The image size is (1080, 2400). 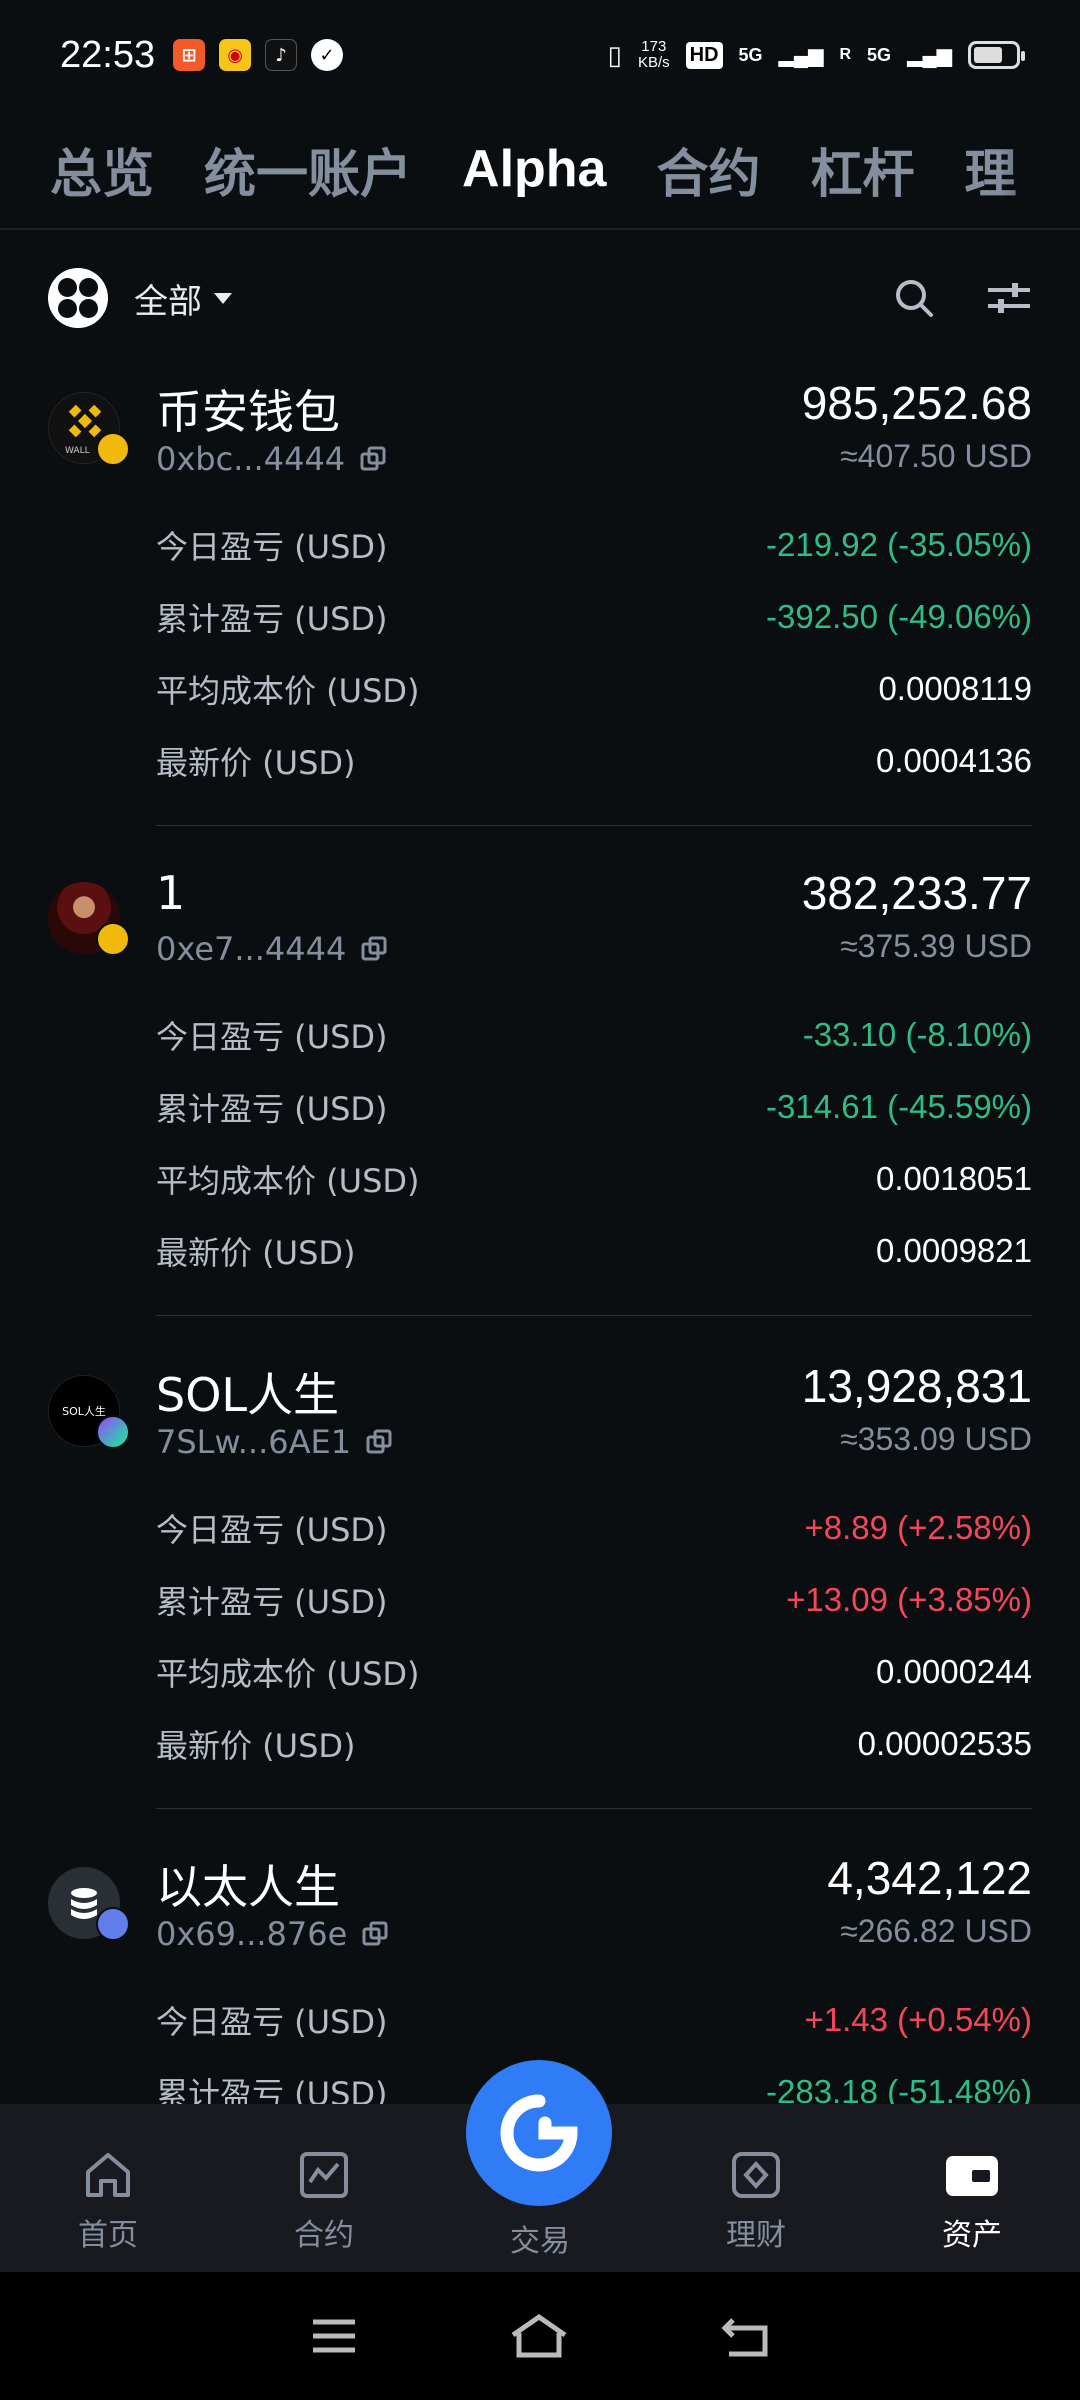 I want to click on status-right: ▯ 173 KB/s HD 5G ▂▄▆ R 5G ▂▄▆, so click(x=816, y=54).